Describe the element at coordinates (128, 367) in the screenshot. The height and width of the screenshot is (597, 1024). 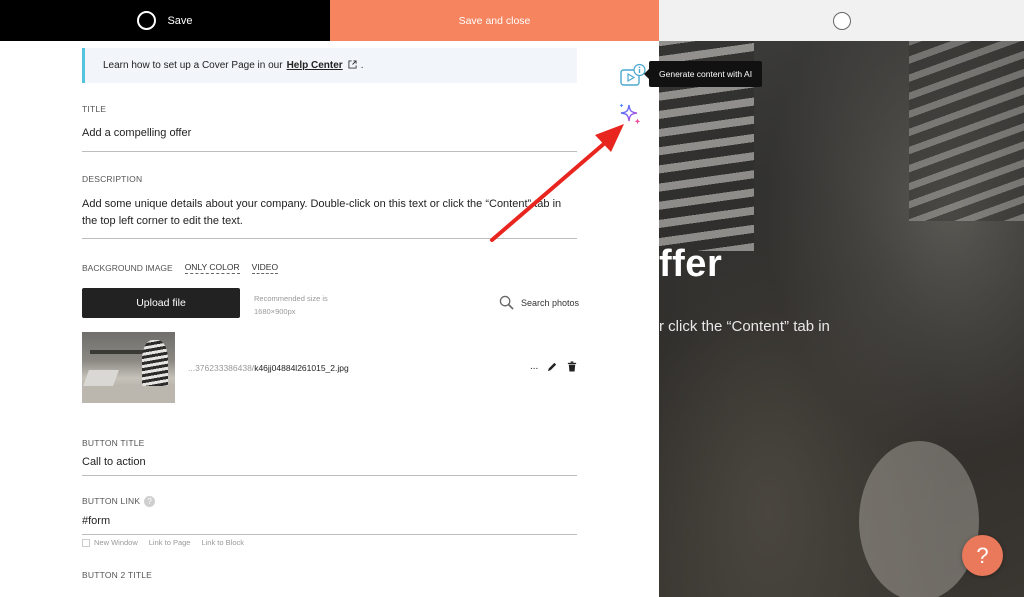
I see `background-thumbnail` at that location.